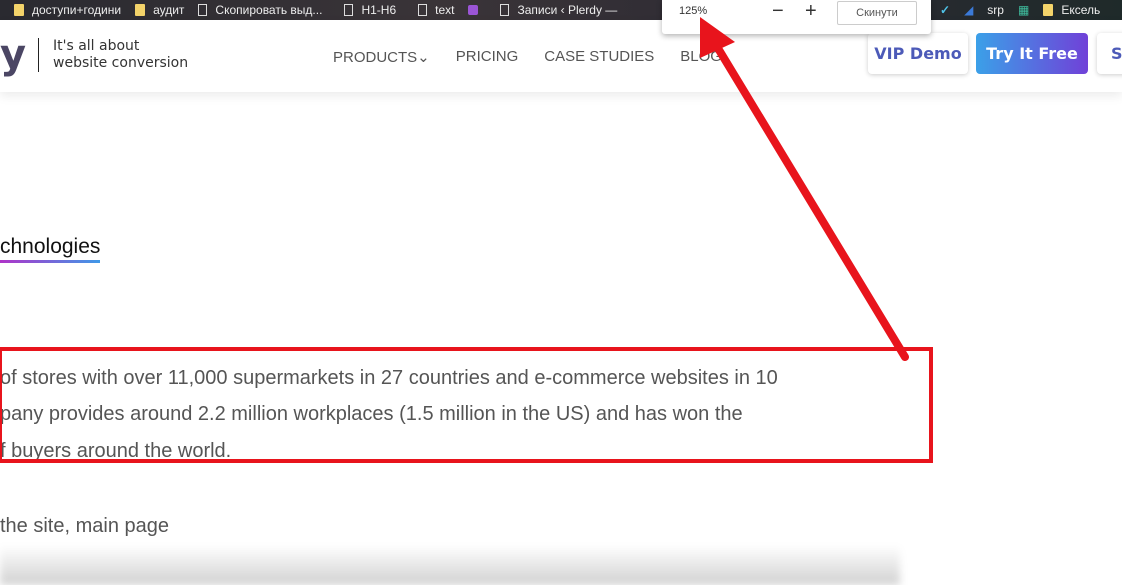  What do you see at coordinates (804, 189) in the screenshot?
I see `annotation-arrow-icon` at bounding box center [804, 189].